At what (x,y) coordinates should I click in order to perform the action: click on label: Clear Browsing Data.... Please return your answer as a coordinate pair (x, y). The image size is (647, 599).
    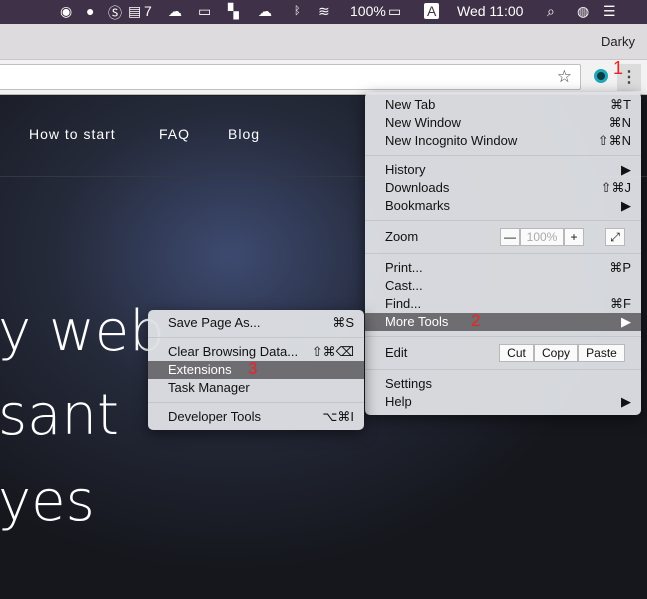
    Looking at the image, I should click on (233, 351).